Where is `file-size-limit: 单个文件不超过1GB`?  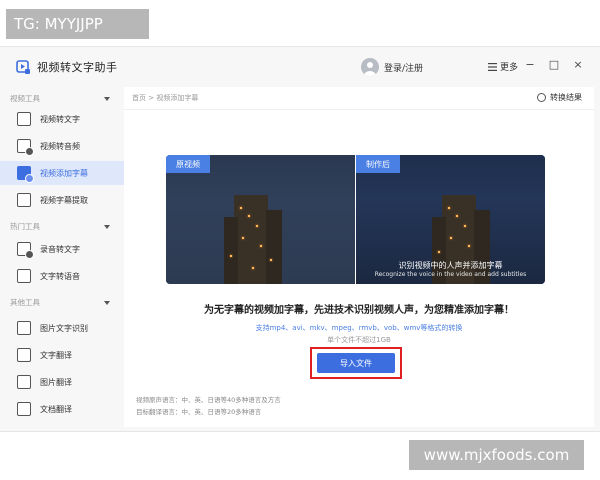
file-size-limit: 单个文件不超过1GB is located at coordinates (359, 340).